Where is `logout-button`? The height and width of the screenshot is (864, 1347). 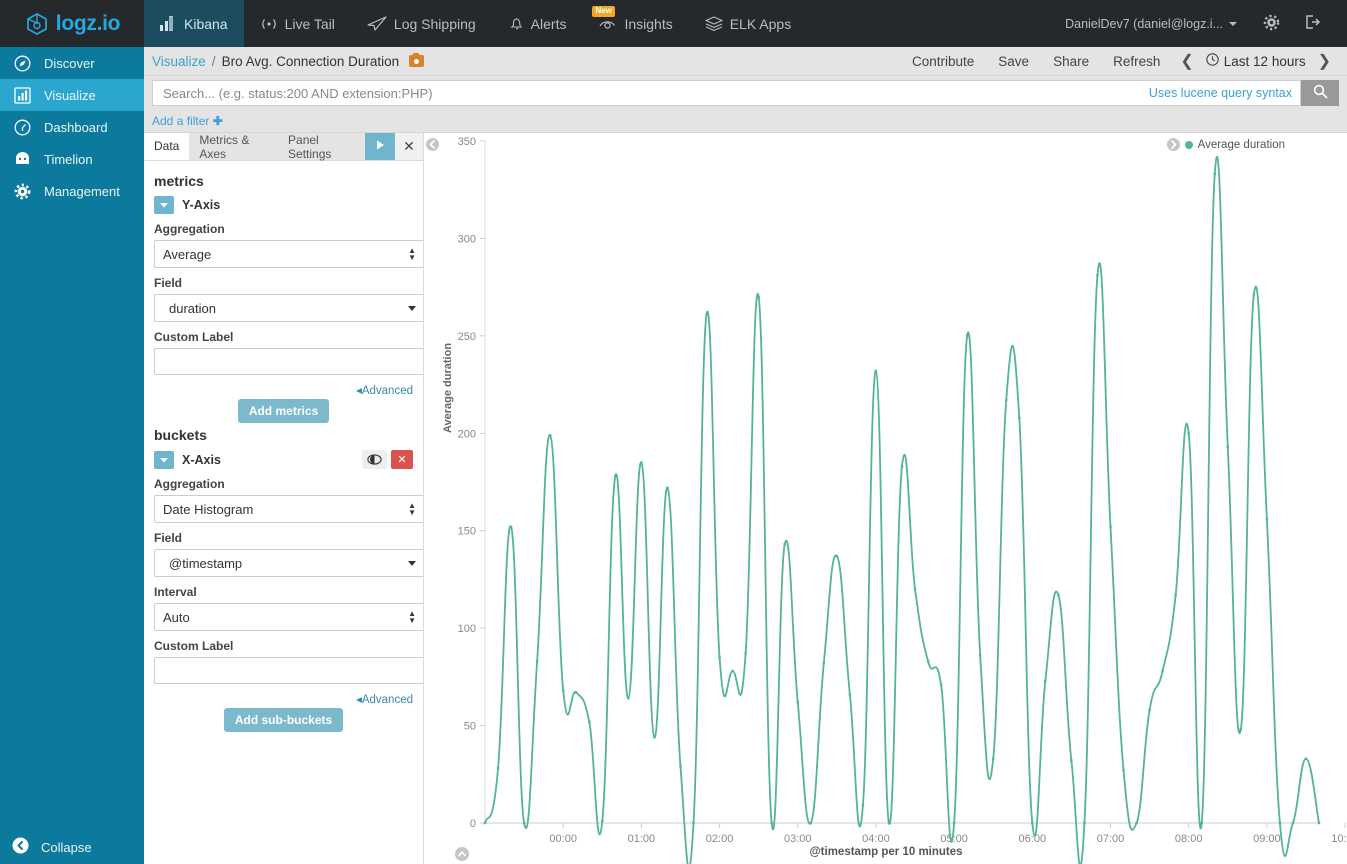 logout-button is located at coordinates (1312, 23).